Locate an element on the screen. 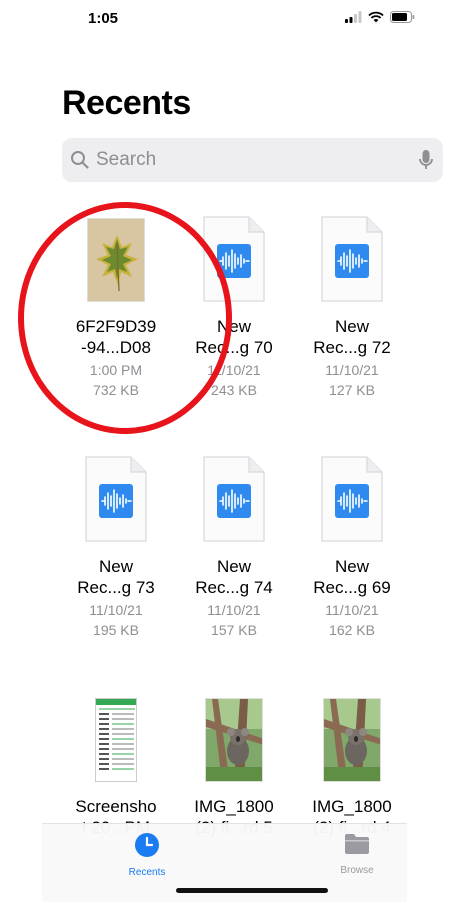  tab-recents: Recents is located at coordinates (147, 855).